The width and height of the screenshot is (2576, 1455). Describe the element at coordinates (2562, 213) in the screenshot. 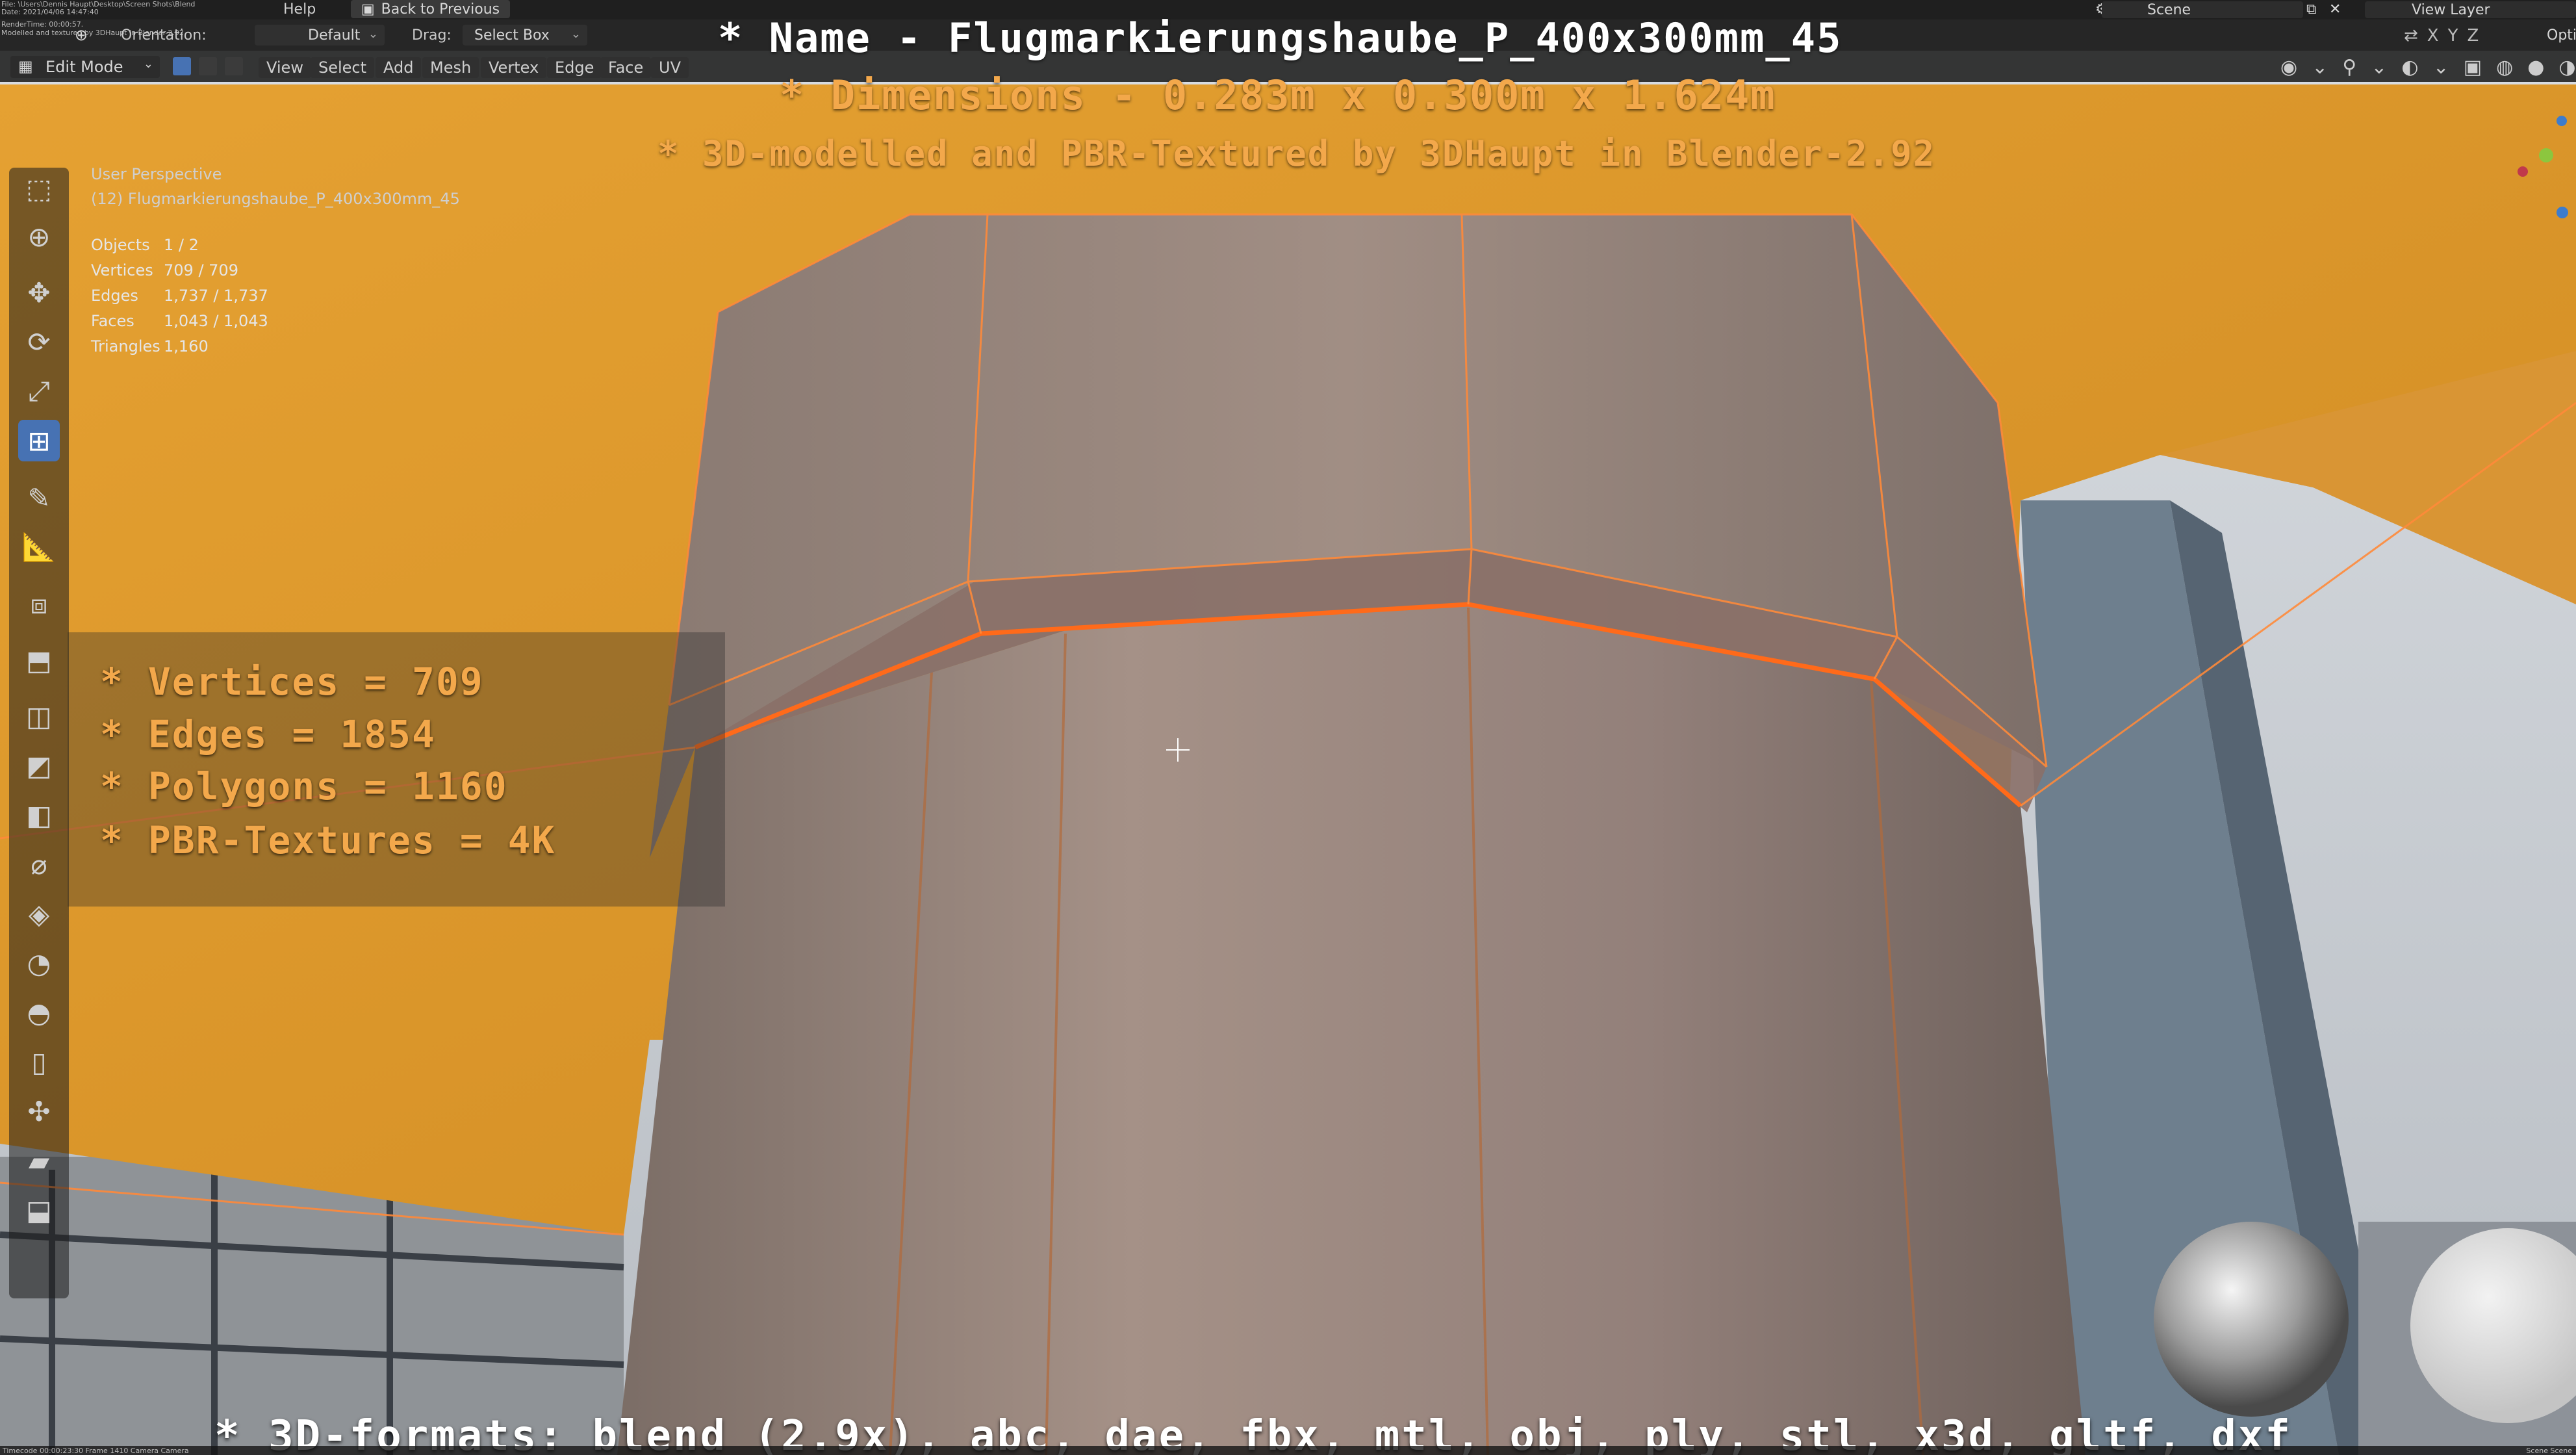

I see `gizmo-blue-dot-icon` at that location.